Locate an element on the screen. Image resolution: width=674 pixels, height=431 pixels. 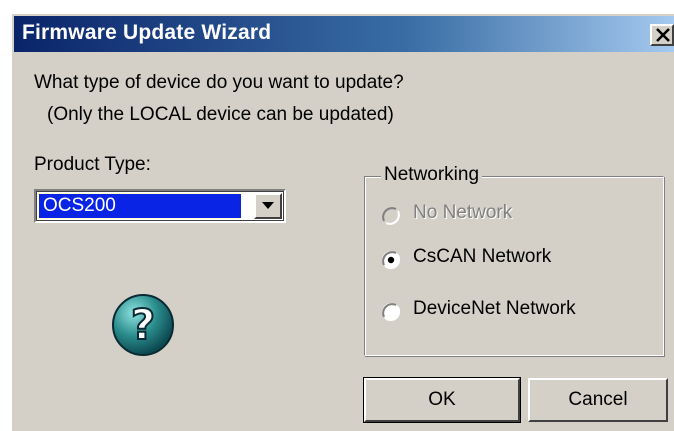
radio-checked-icon is located at coordinates (391, 260).